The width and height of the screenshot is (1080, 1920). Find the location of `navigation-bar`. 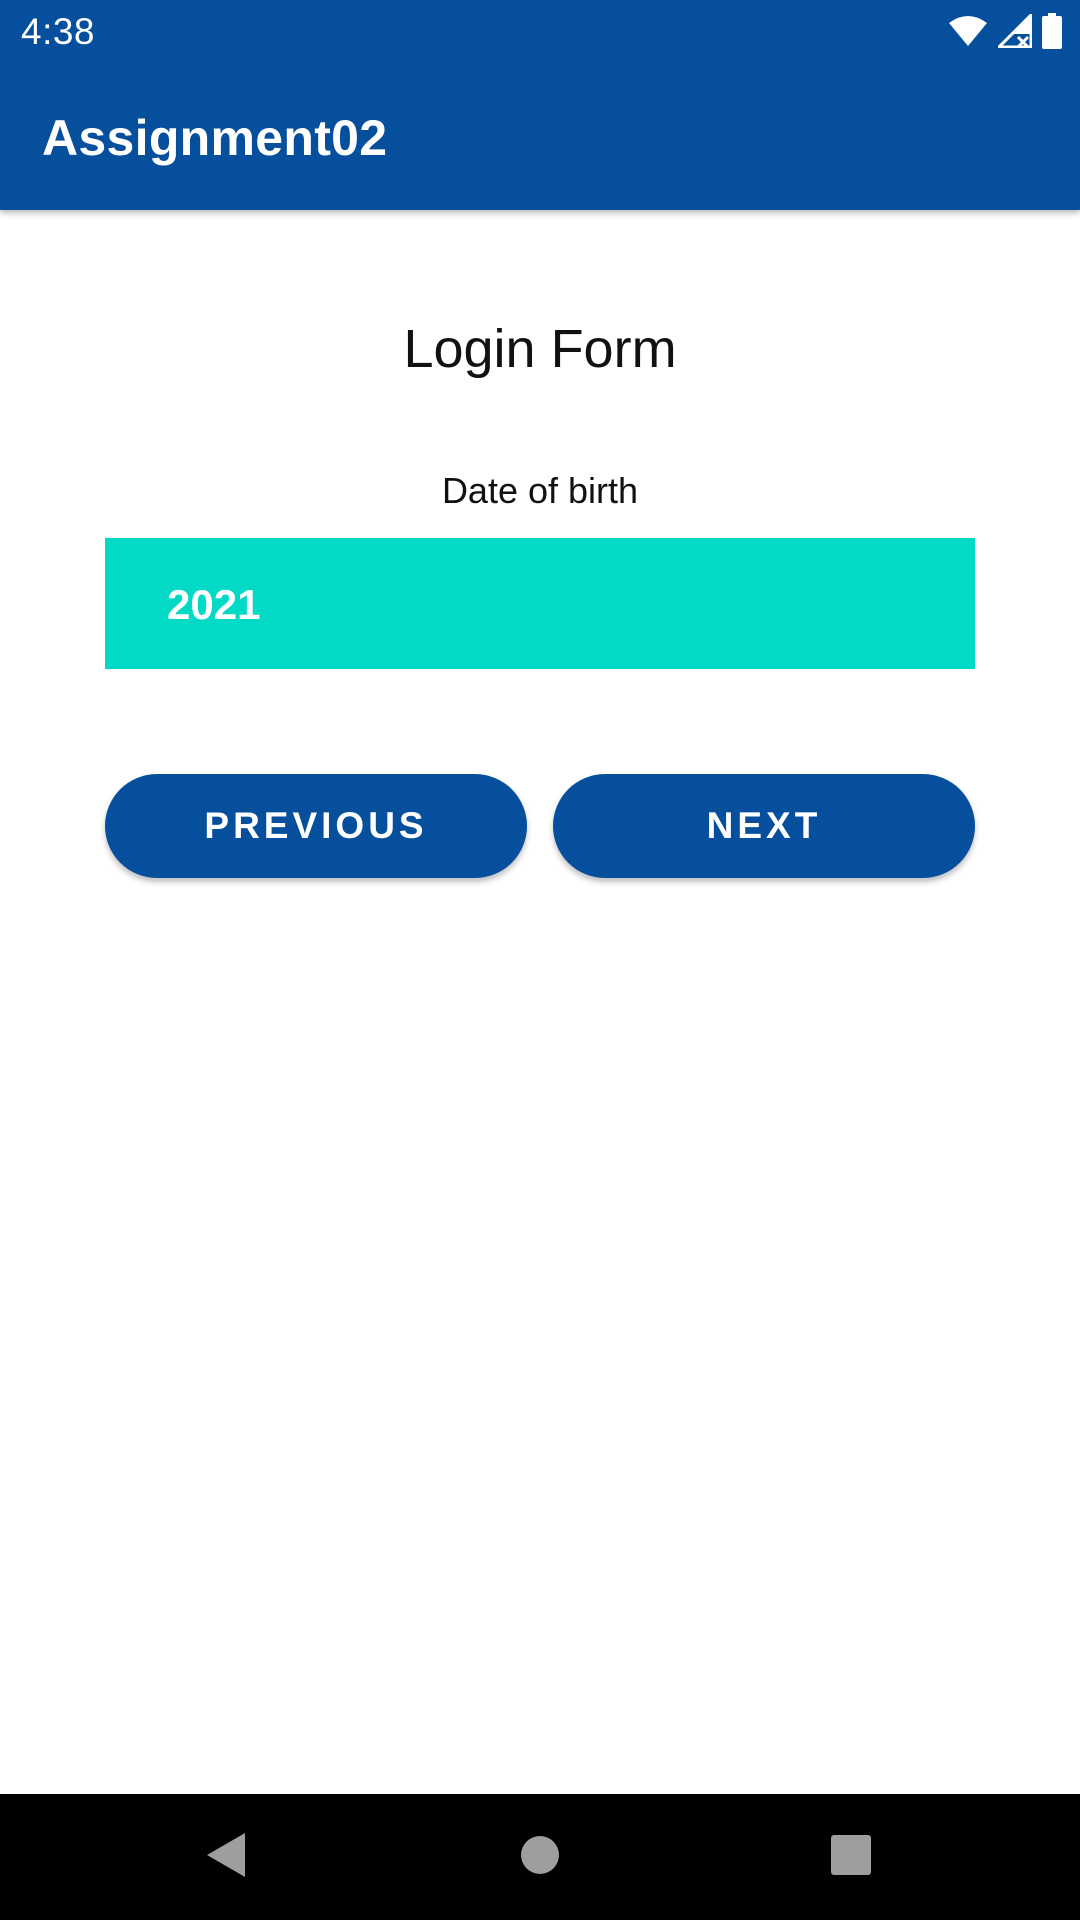

navigation-bar is located at coordinates (540, 1857).